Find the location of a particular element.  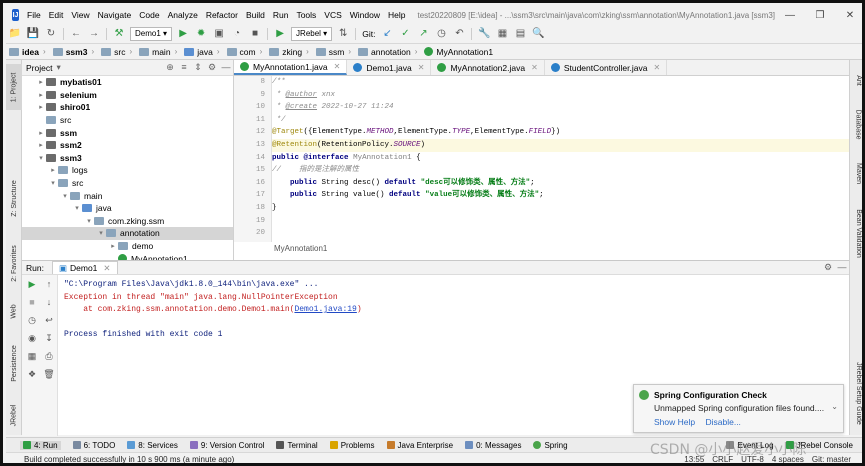

breadcrumb-item: annotation is located at coordinates (384, 52).